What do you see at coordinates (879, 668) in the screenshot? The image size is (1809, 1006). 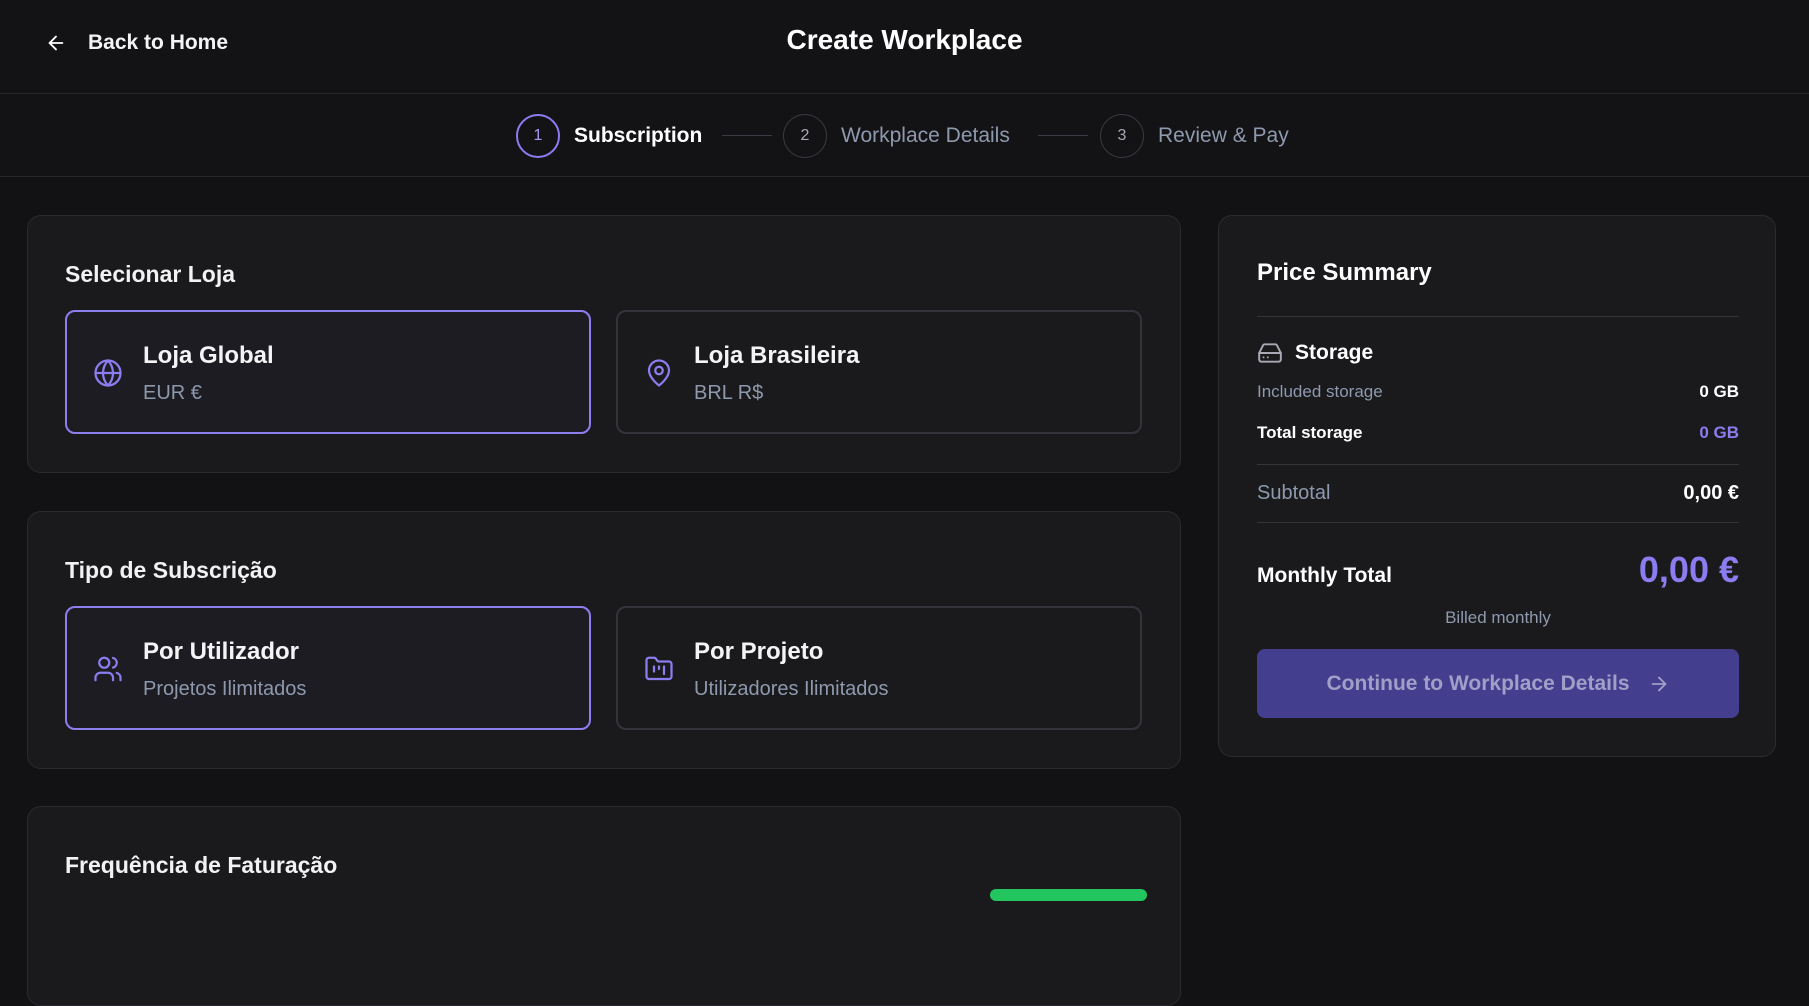 I see `option-por-projeto: Por Projeto Utilizadores Ilimitados` at bounding box center [879, 668].